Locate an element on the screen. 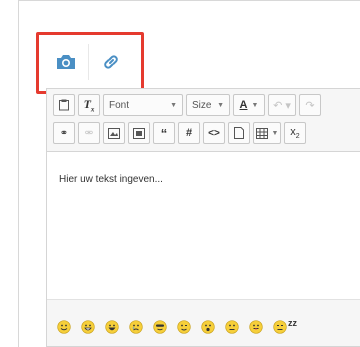  paste-icon is located at coordinates (64, 105).